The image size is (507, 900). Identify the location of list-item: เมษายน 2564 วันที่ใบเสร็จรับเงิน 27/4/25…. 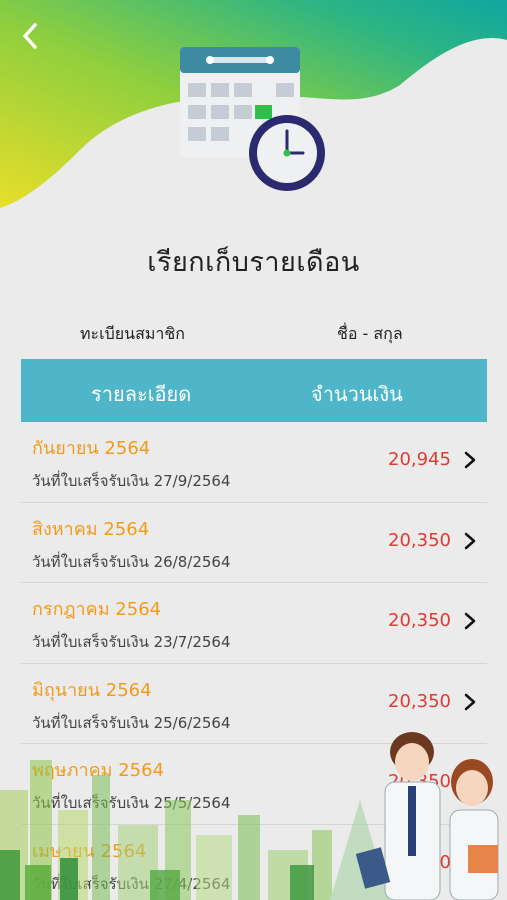
(254, 862).